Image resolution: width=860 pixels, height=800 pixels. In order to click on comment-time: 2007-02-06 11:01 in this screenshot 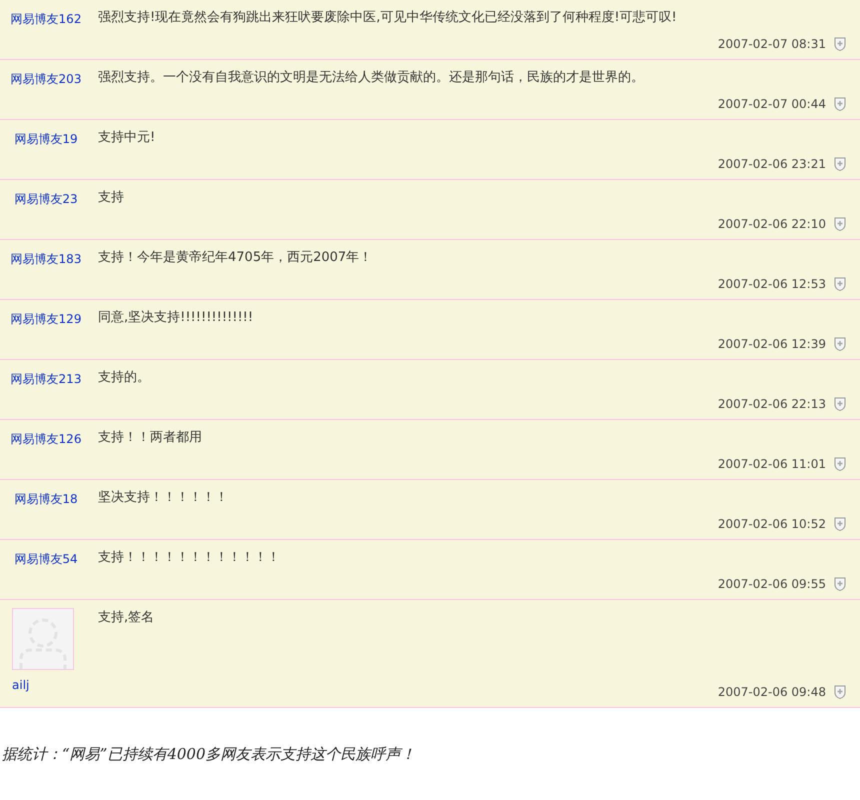, I will do `click(772, 464)`.